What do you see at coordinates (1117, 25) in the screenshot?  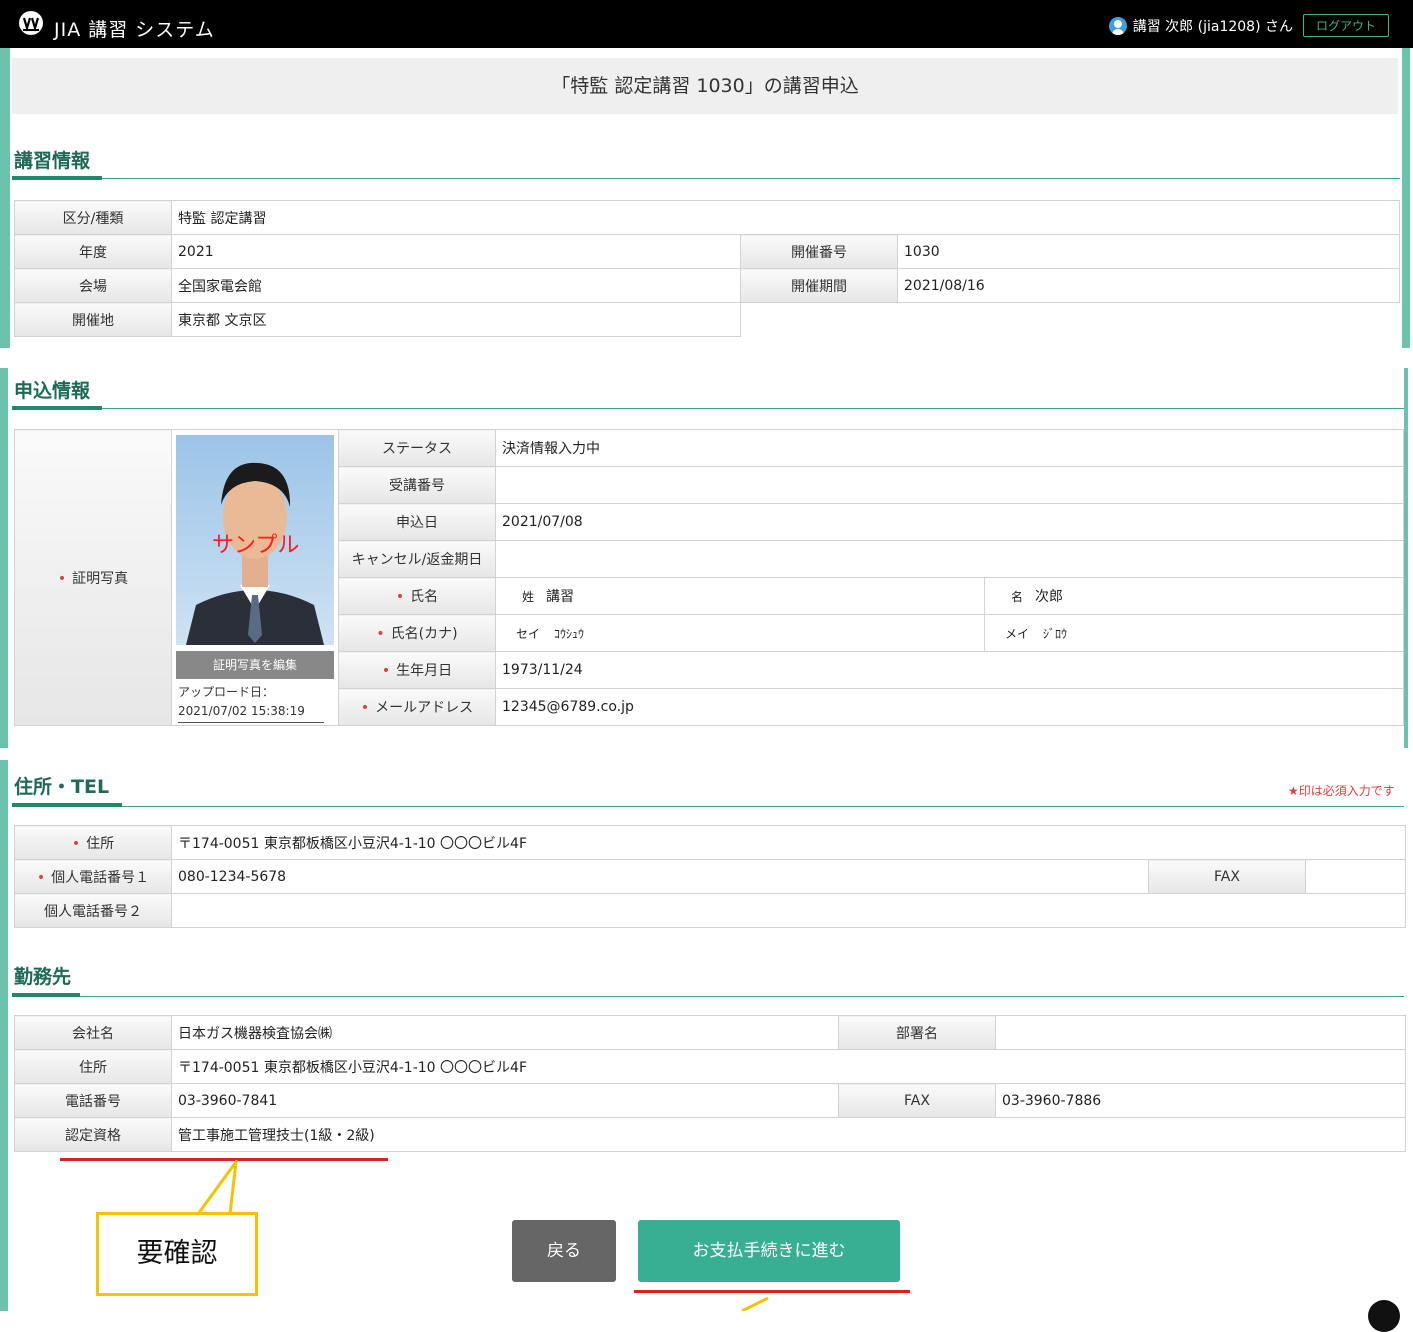 I see `user-icon` at bounding box center [1117, 25].